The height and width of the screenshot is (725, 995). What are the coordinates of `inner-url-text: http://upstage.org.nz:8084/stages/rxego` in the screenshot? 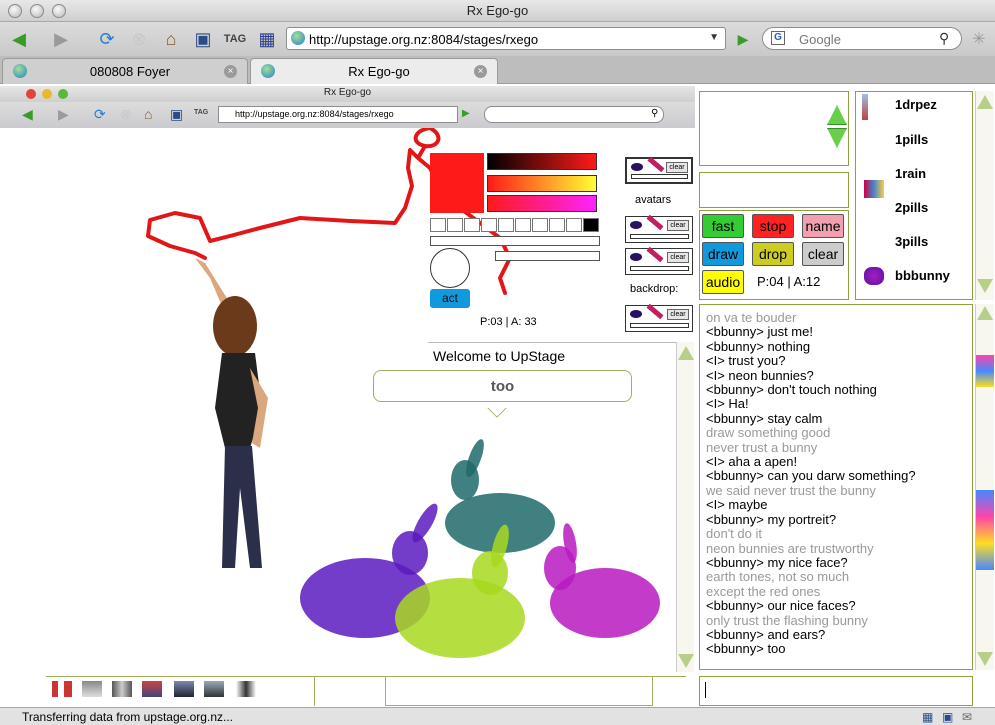 It's located at (314, 114).